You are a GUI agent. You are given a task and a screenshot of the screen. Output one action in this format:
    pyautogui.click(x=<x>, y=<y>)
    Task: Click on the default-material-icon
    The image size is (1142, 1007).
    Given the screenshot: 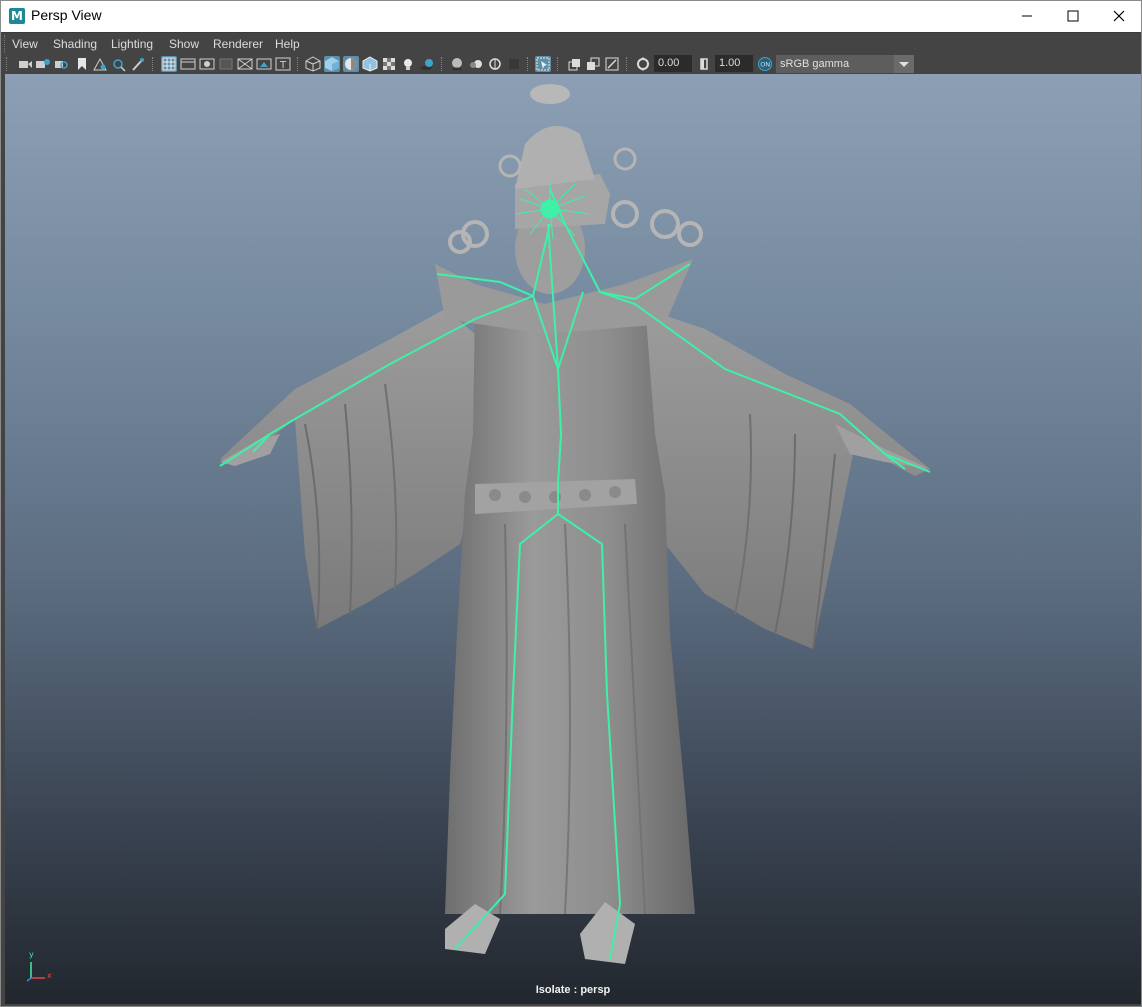 What is the action you would take?
    pyautogui.click(x=351, y=64)
    